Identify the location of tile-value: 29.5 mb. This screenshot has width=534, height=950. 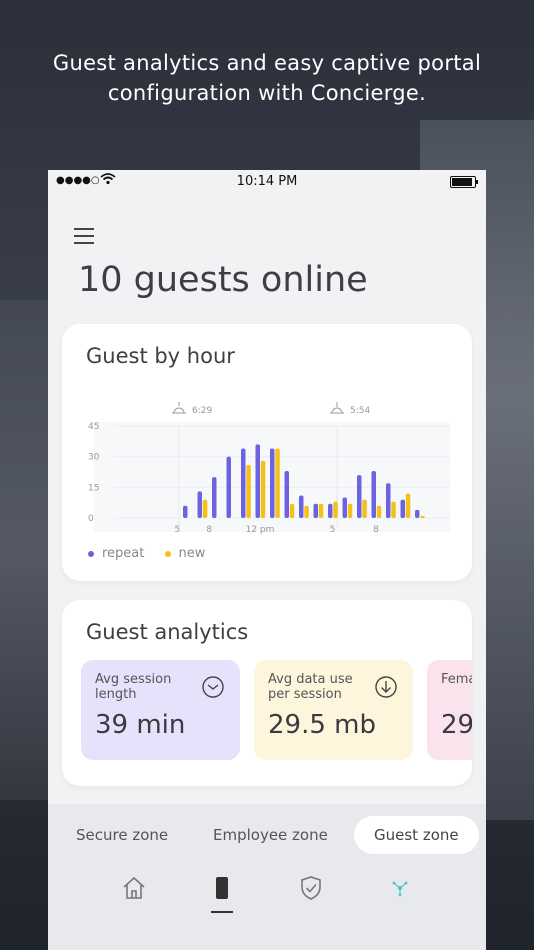
(322, 725).